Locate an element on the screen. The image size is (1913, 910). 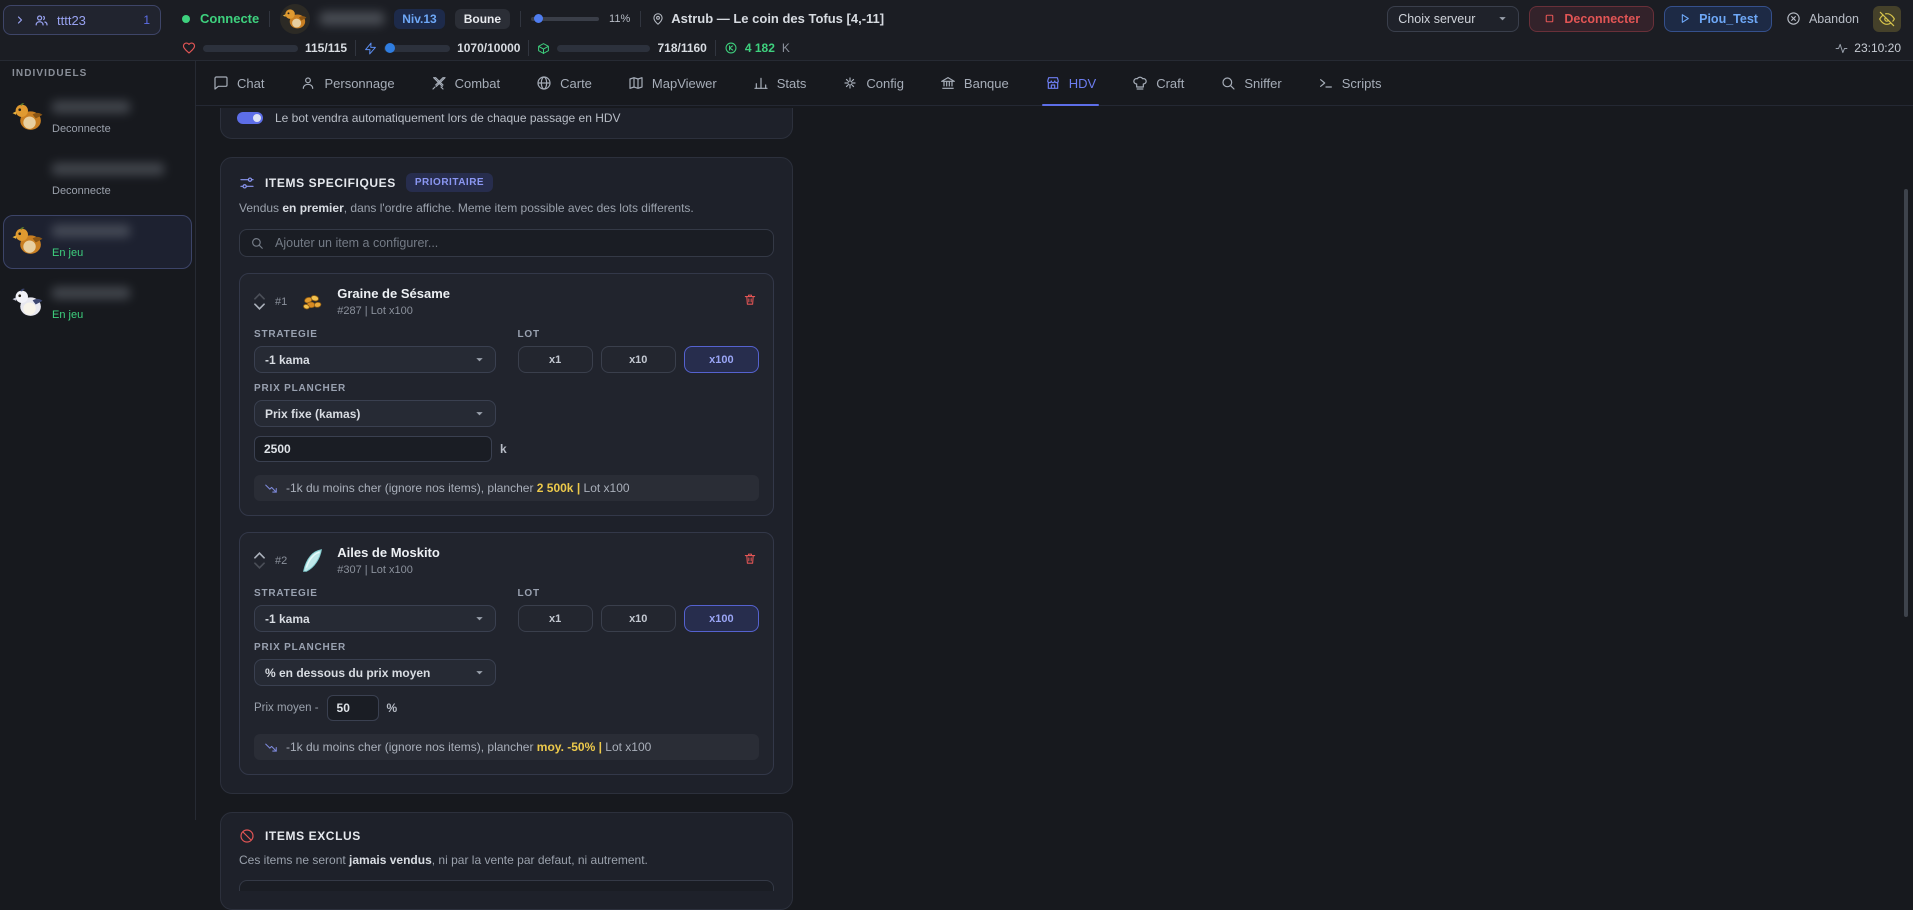
energy-stat: 1070/10000 is located at coordinates (442, 48).